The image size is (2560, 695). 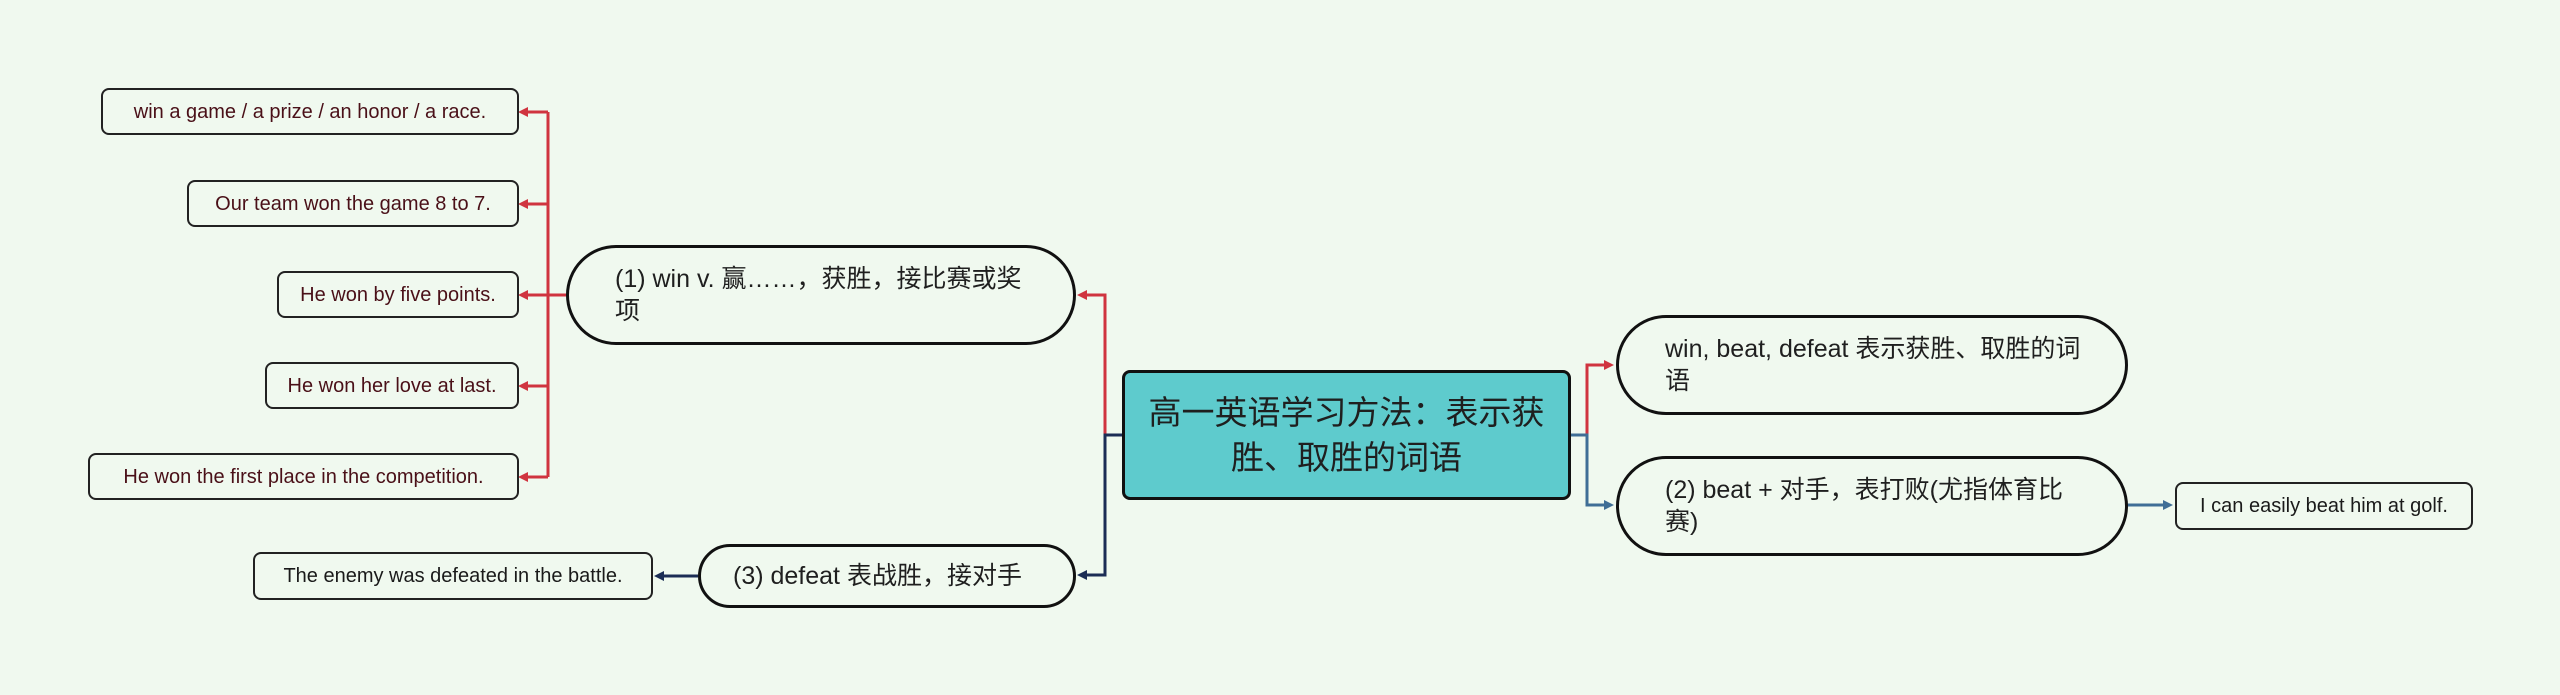 I want to click on example-node: He won by five points., so click(x=398, y=294).